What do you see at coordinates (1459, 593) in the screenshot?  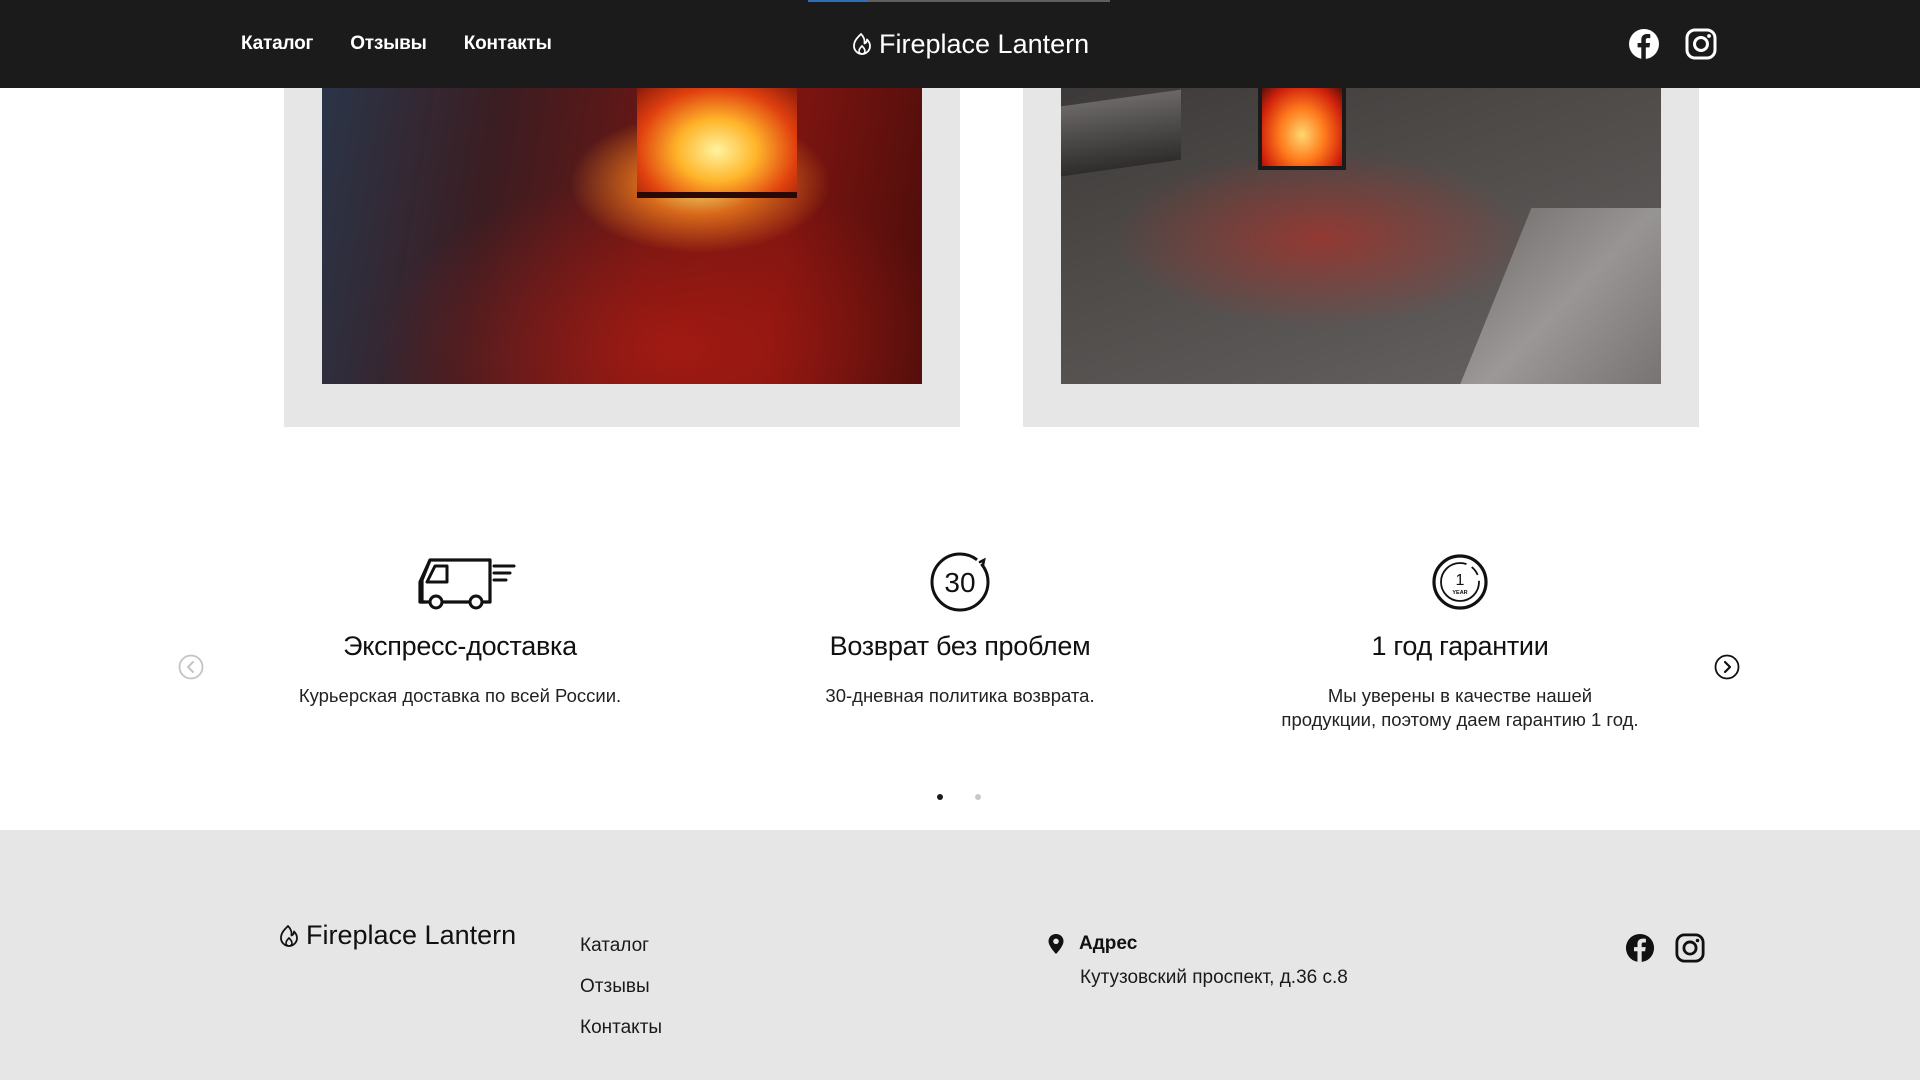 I see `warranty-icon-label: YEAR` at bounding box center [1459, 593].